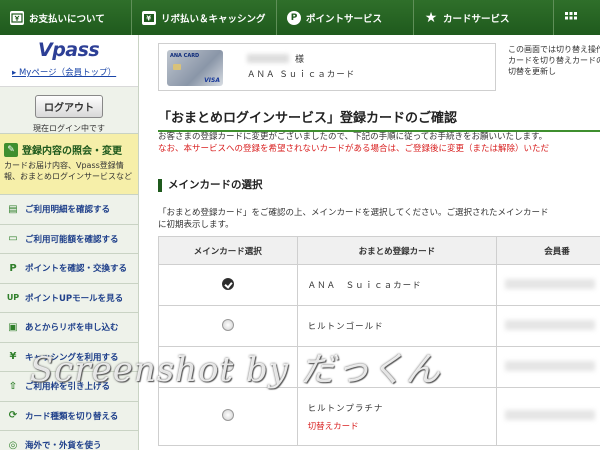 Image resolution: width=600 pixels, height=450 pixels. I want to click on table-row: ヒルトンプラチナ 切替えカード, so click(379, 416).